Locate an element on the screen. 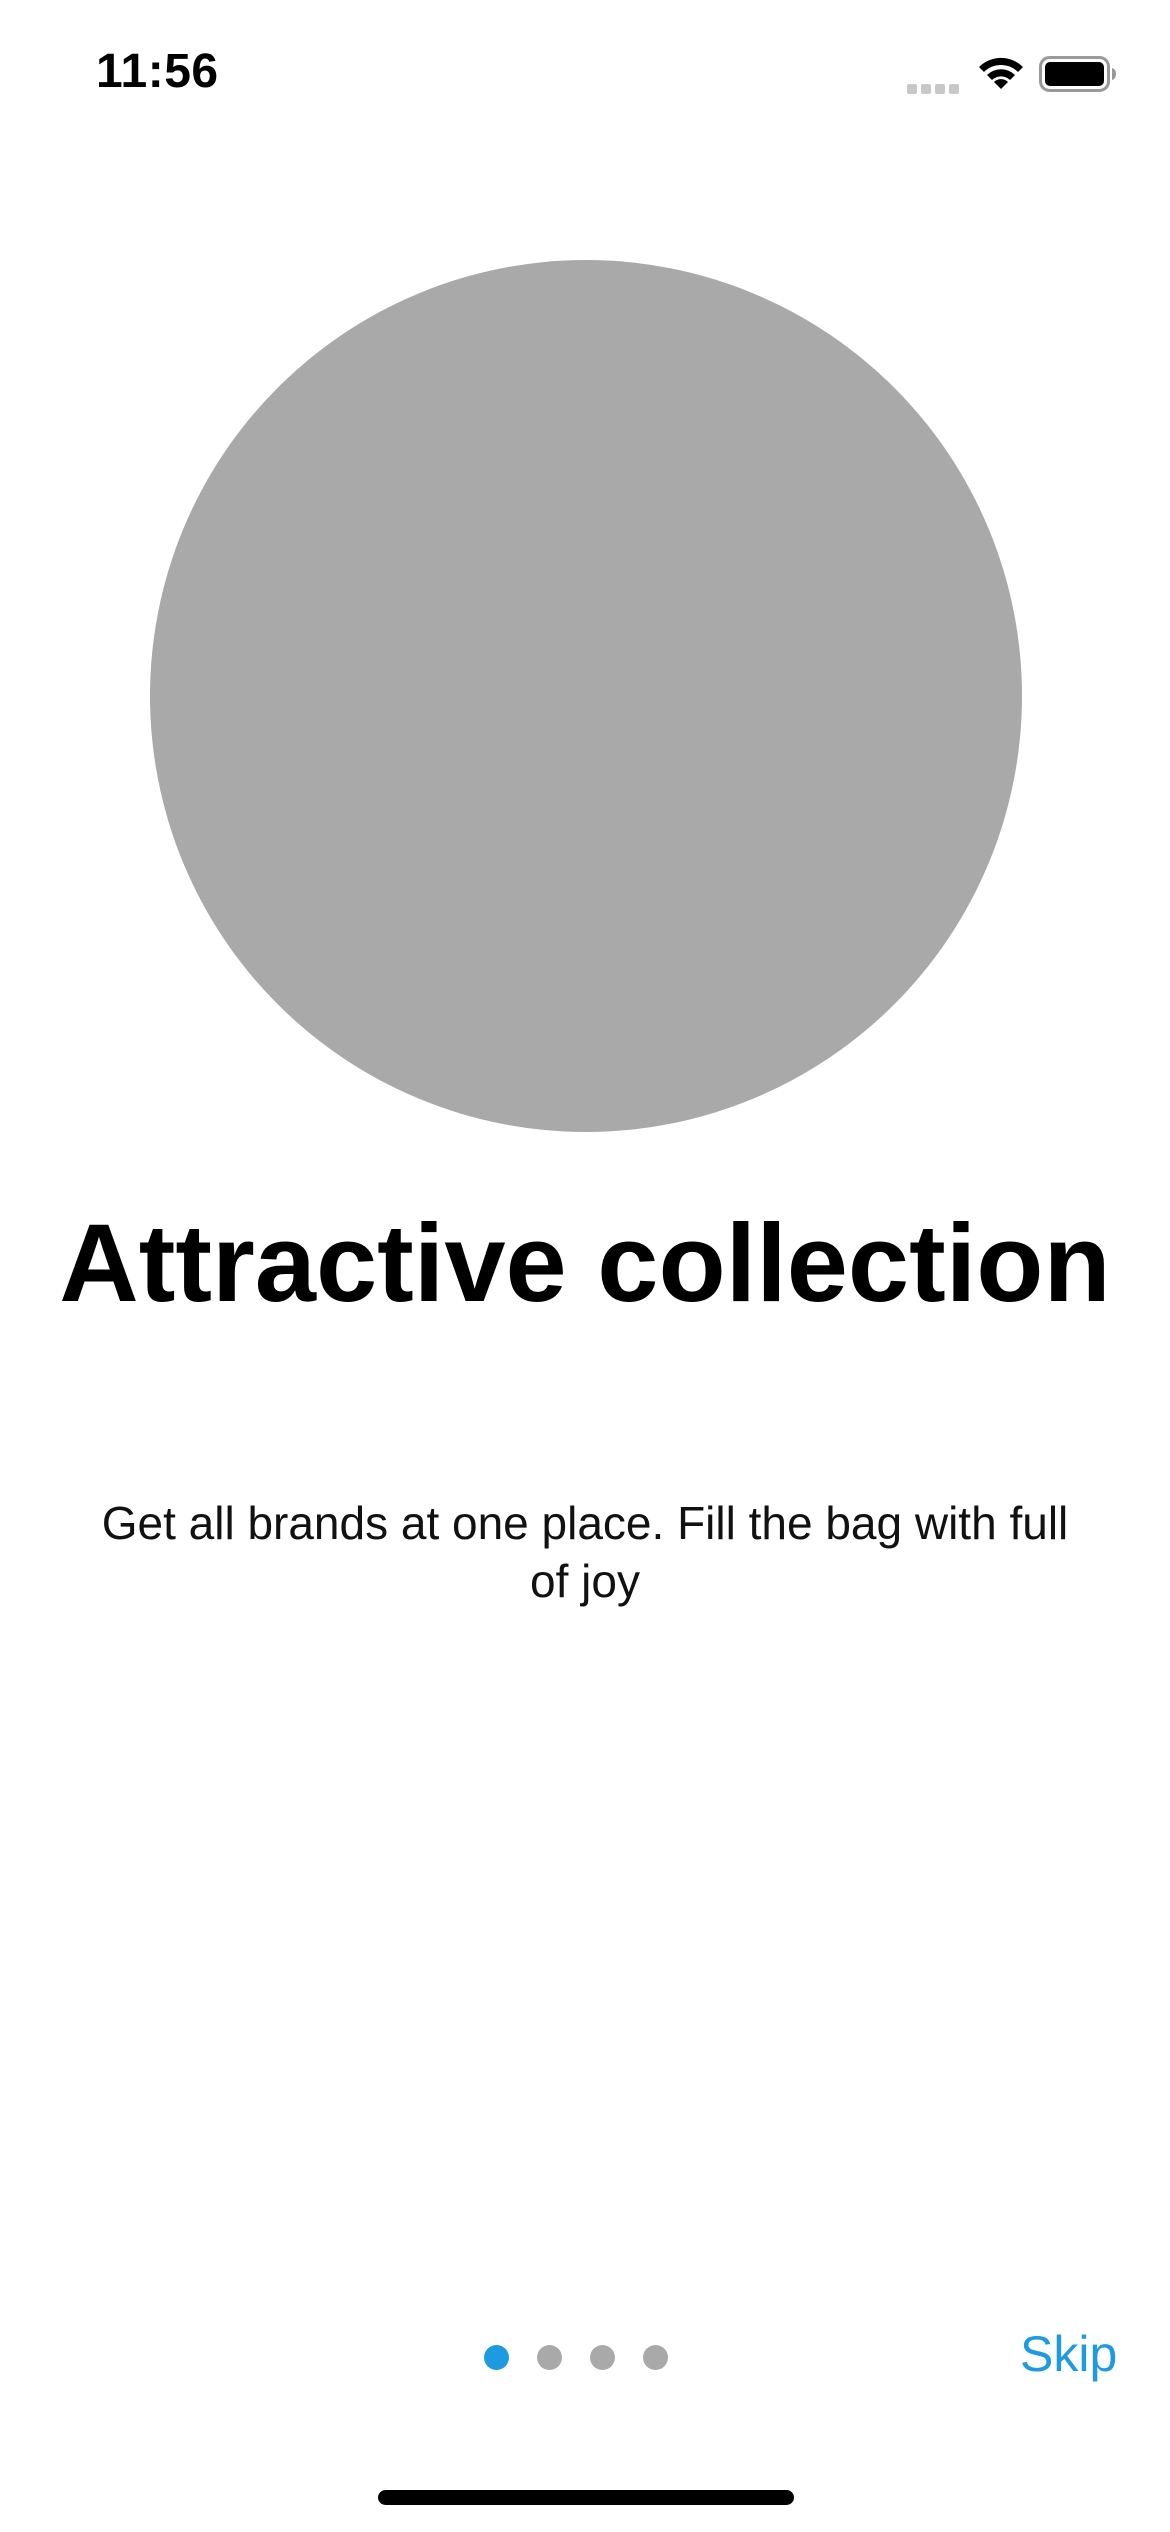 The height and width of the screenshot is (2532, 1170). status-time: 11:56 is located at coordinates (157, 71).